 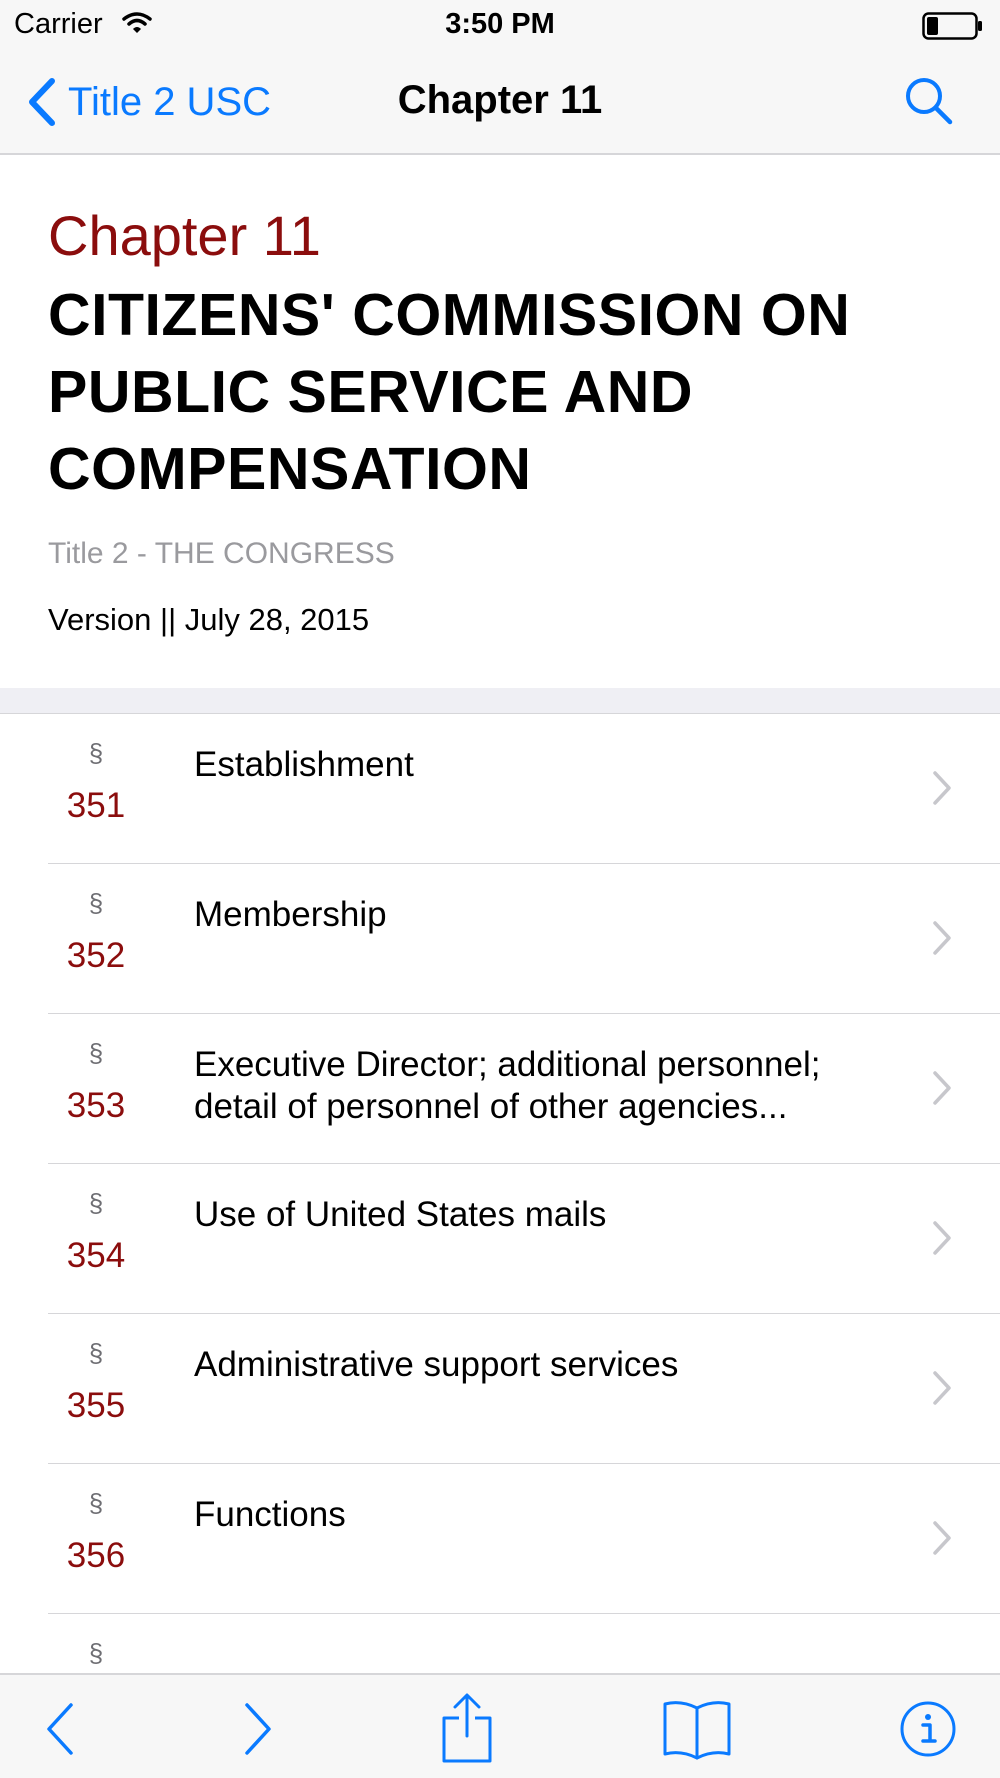 I want to click on section-row: § 354 Use of United States mails, so click(x=500, y=1239).